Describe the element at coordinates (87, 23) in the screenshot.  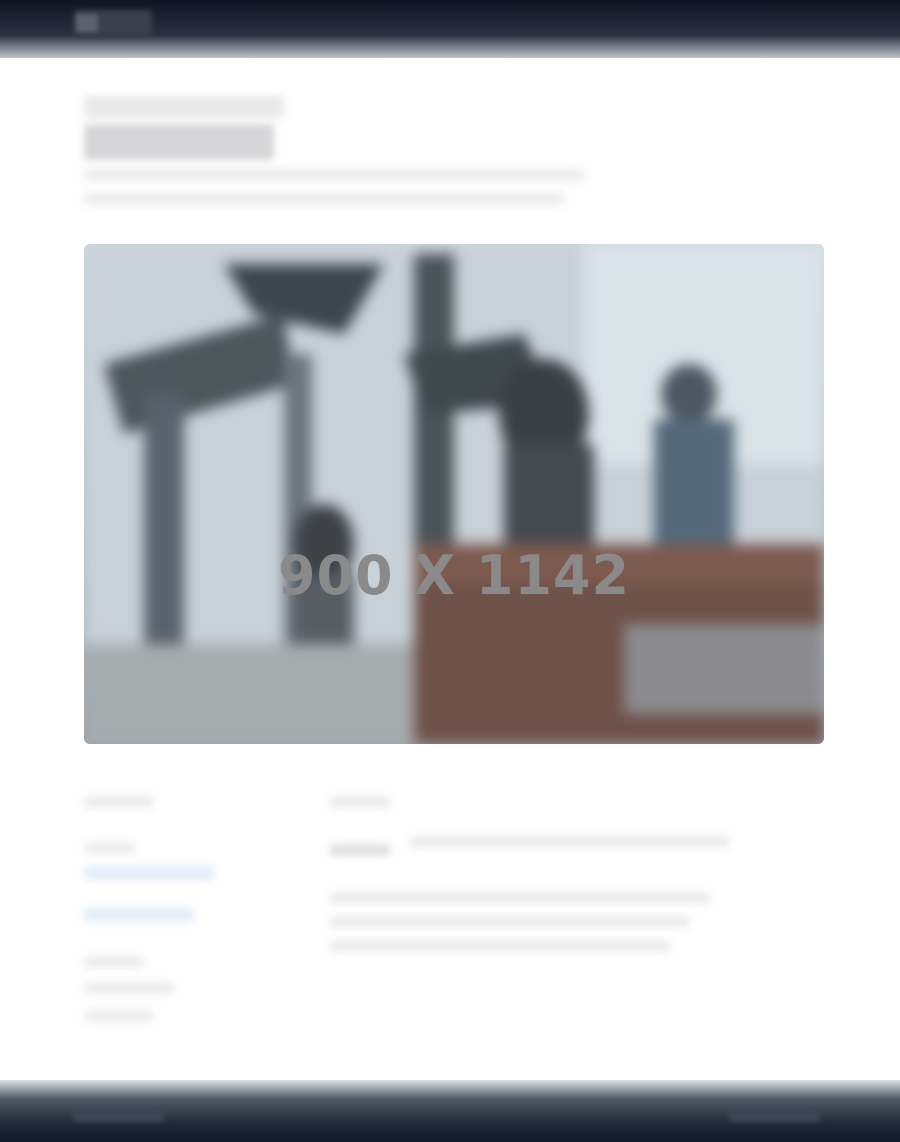
I see `logo-icon` at that location.